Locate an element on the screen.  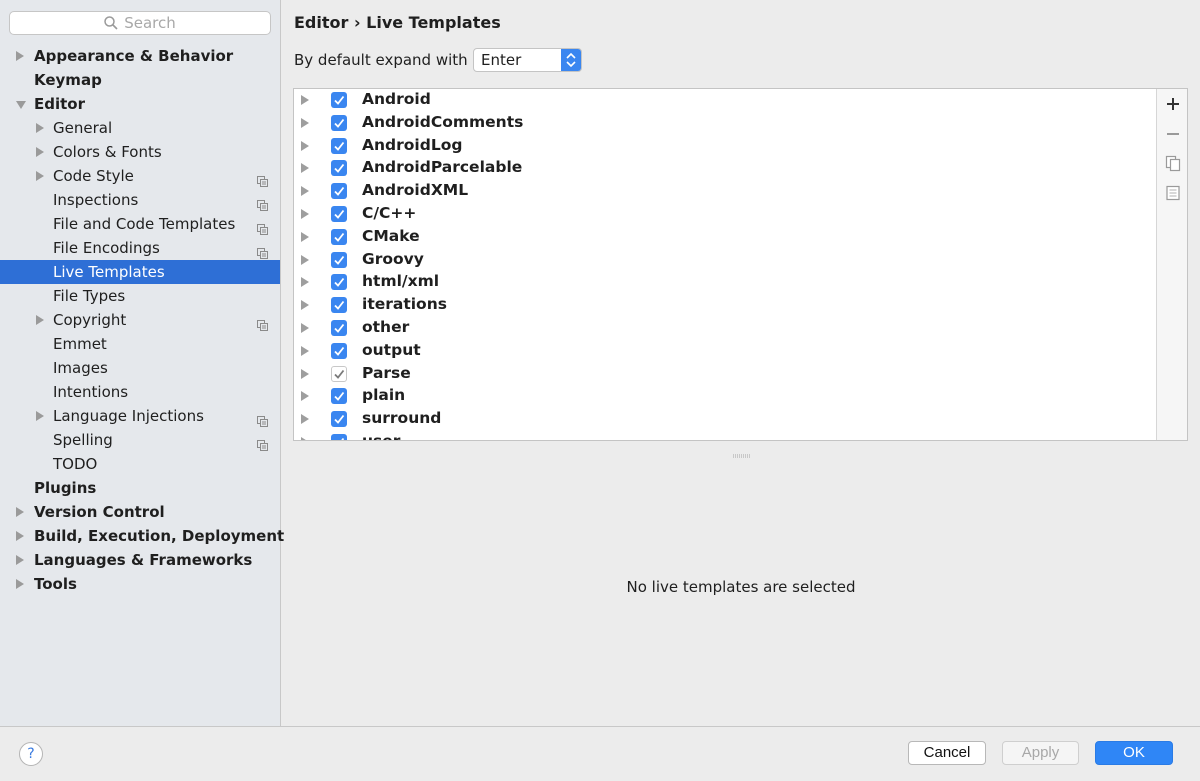
sidebar-item-editor: Editor is located at coordinates (140, 104).